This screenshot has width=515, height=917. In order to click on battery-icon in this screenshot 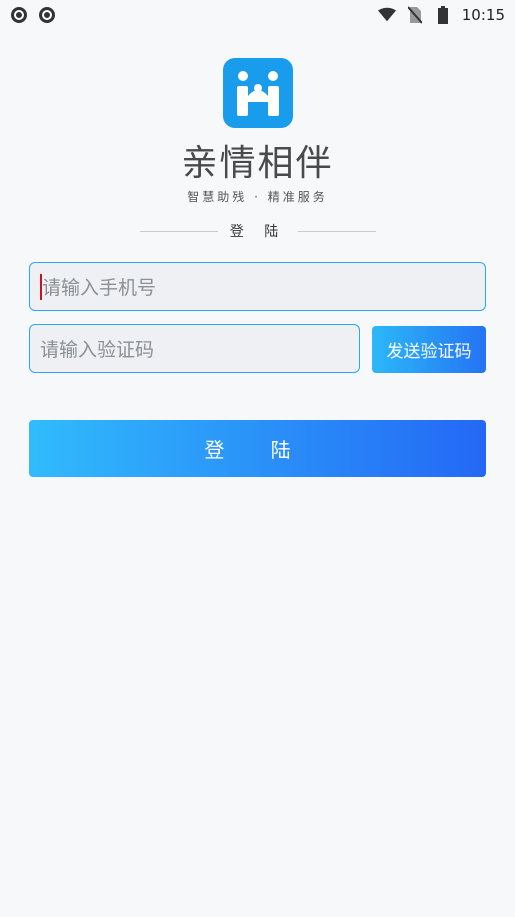, I will do `click(443, 15)`.